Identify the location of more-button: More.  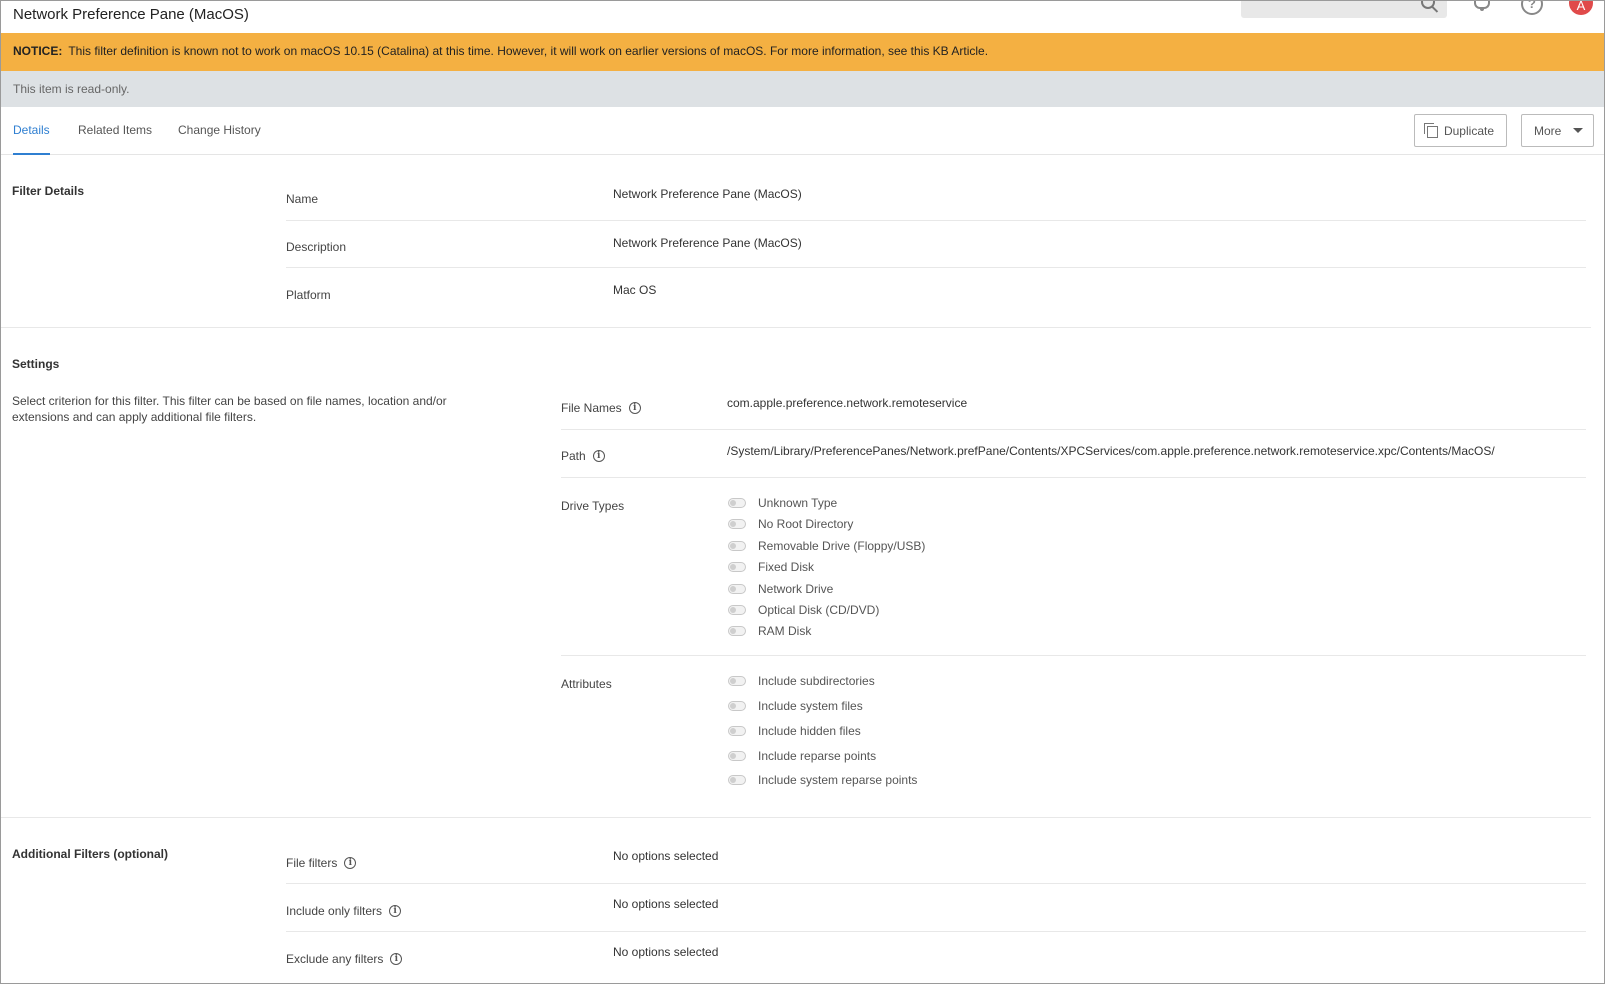
(1557, 130).